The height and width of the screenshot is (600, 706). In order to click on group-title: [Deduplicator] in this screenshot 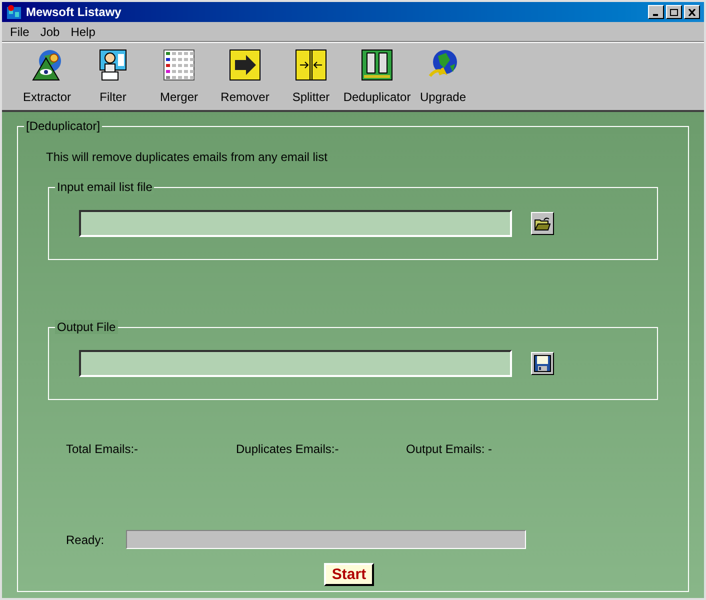, I will do `click(63, 126)`.